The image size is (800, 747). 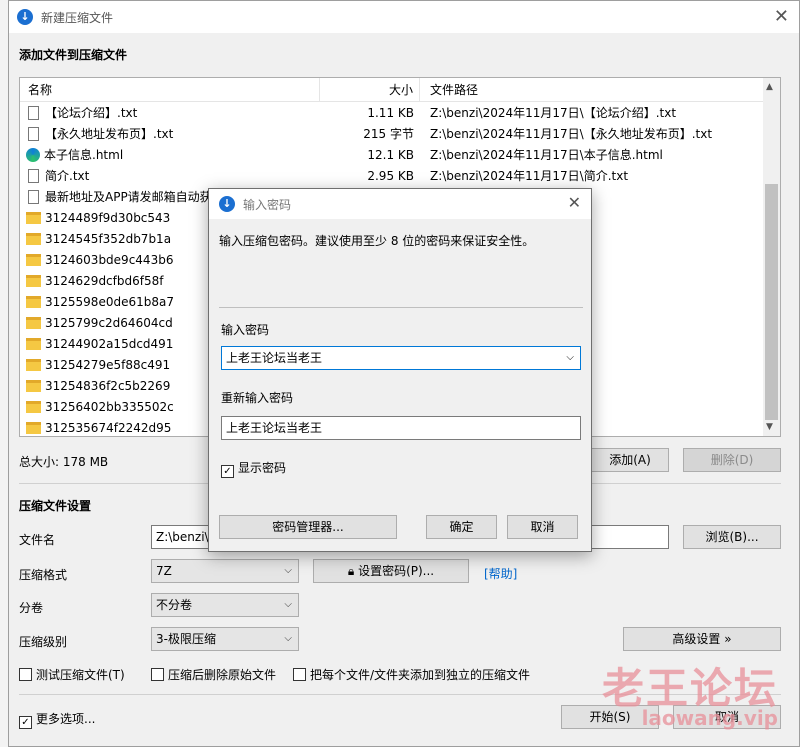 I want to click on file-list-header: 名称 大小 文件路径, so click(x=400, y=90).